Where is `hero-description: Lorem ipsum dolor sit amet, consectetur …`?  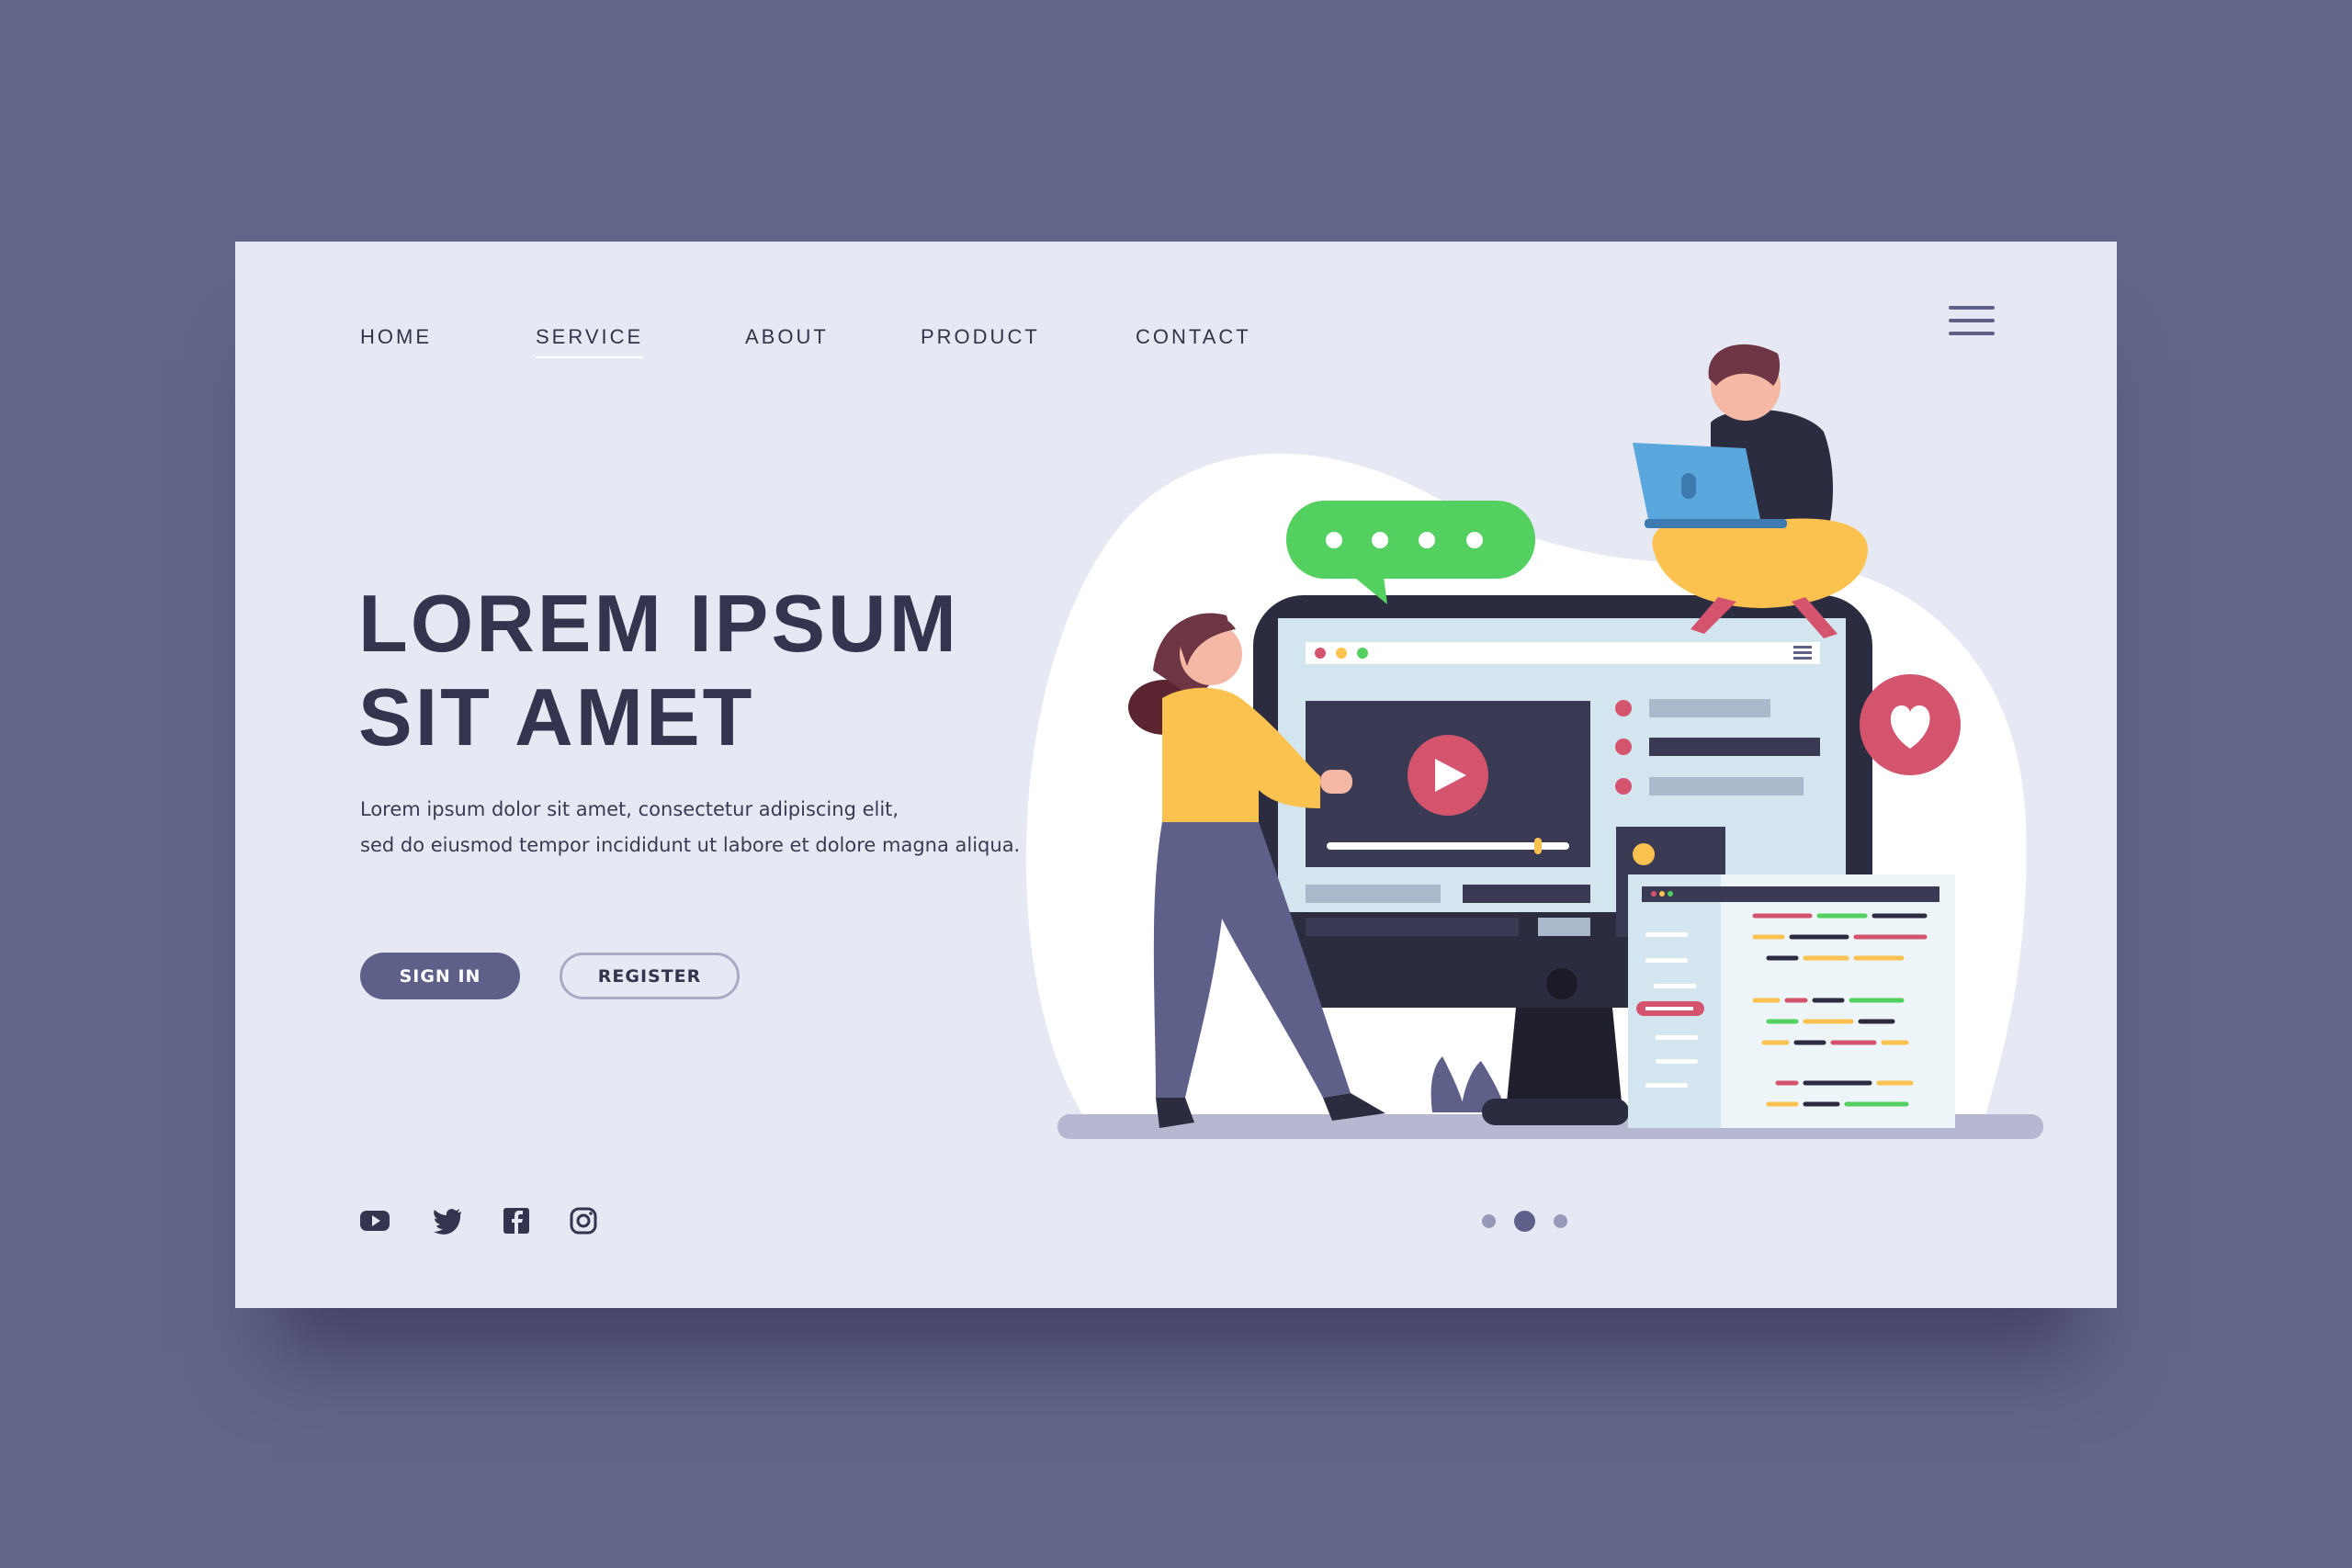
hero-description: Lorem ipsum dolor sit amet, consectetur … is located at coordinates (690, 828).